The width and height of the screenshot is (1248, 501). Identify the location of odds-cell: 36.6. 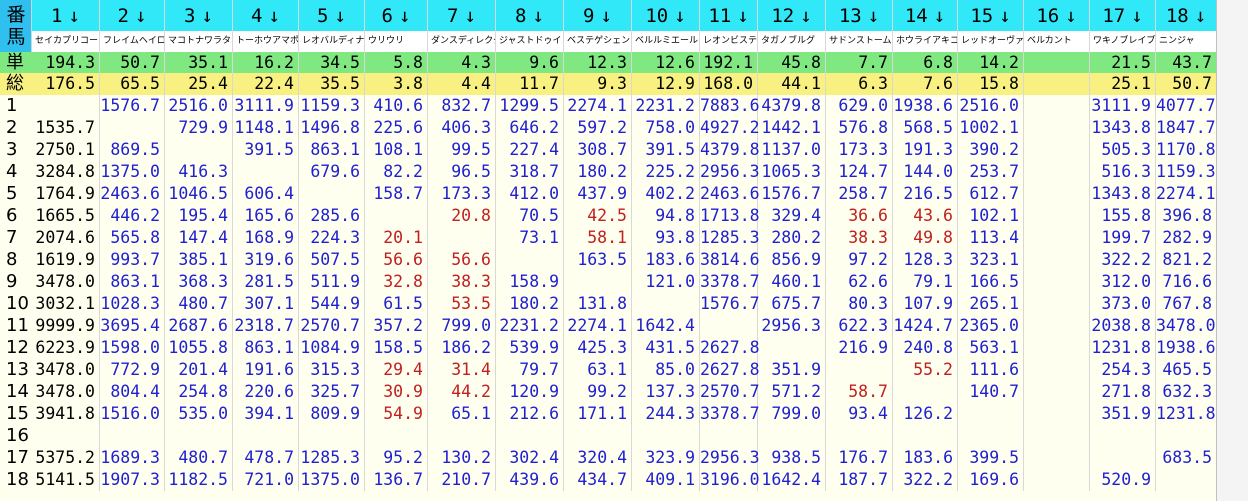
(859, 216).